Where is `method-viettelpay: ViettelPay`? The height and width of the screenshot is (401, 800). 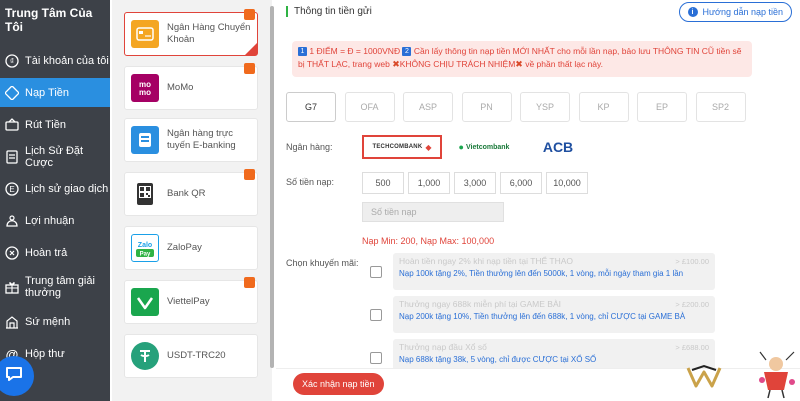
method-viettelpay: ViettelPay is located at coordinates (191, 300).